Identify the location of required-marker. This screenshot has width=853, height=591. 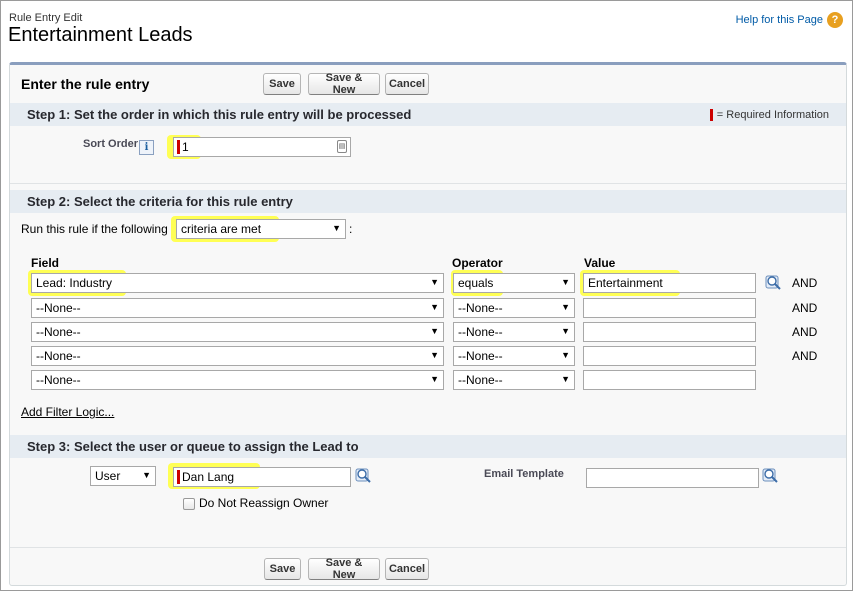
(711, 115).